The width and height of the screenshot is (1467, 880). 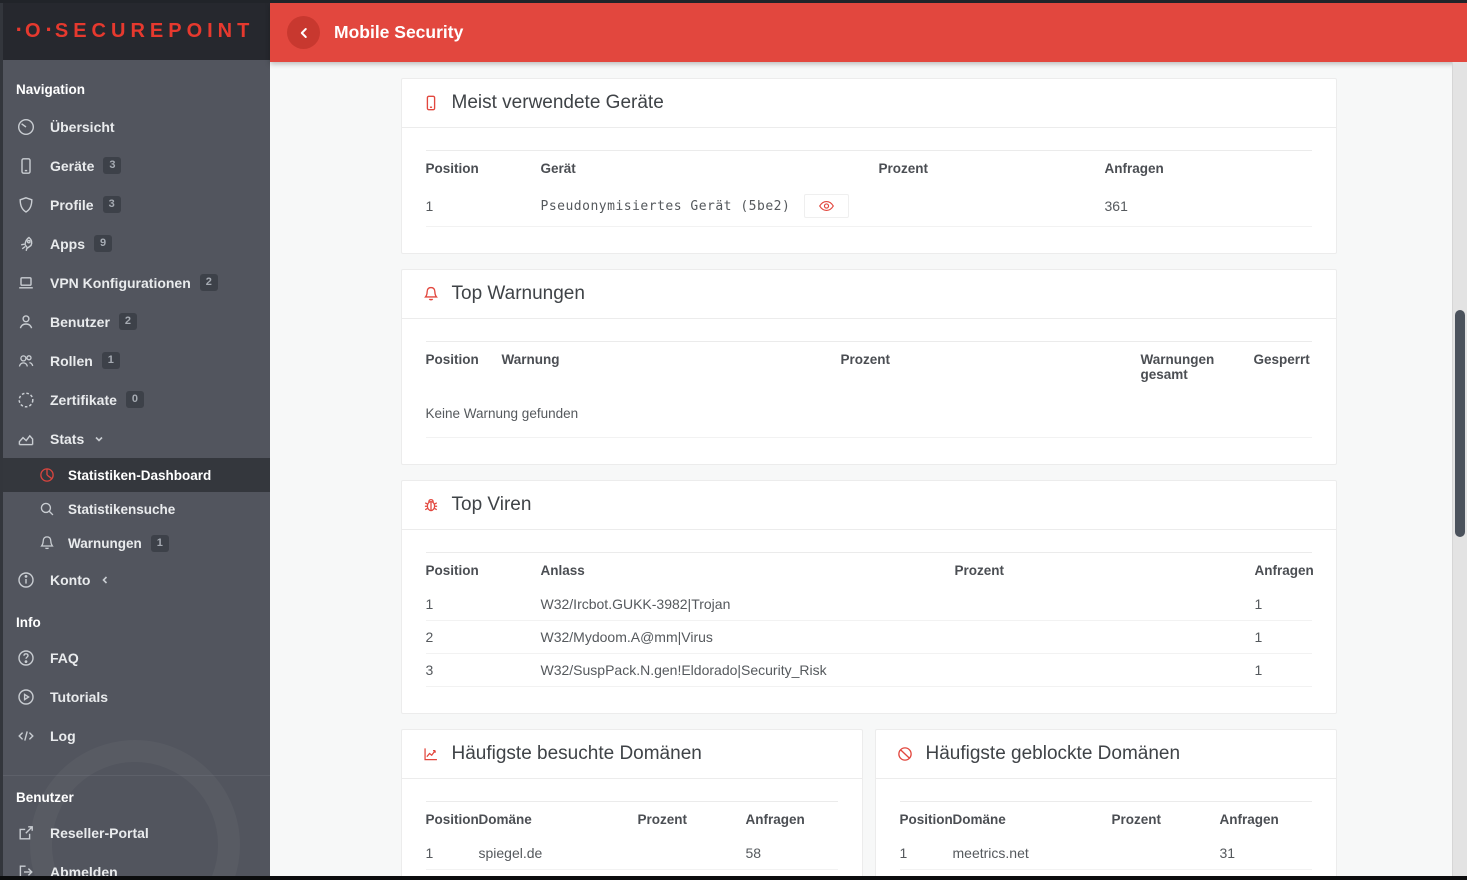 What do you see at coordinates (868, 206) in the screenshot?
I see `table-row: 1 Pseudonymisiertes Gerät (5be2) 361` at bounding box center [868, 206].